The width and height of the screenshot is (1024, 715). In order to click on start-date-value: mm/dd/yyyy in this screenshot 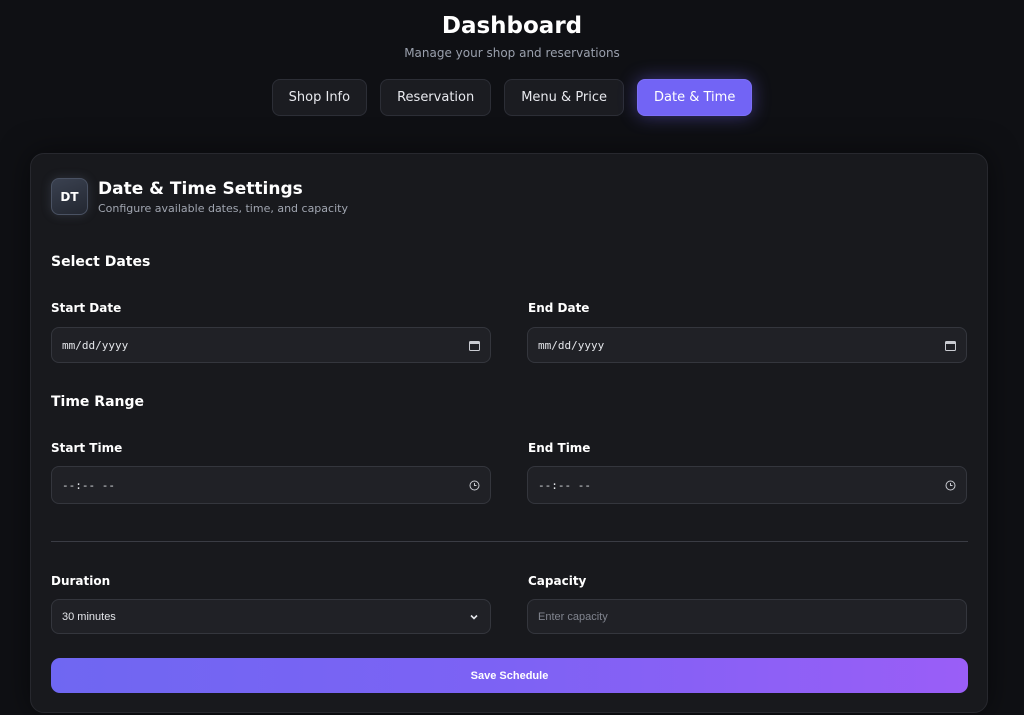, I will do `click(95, 345)`.